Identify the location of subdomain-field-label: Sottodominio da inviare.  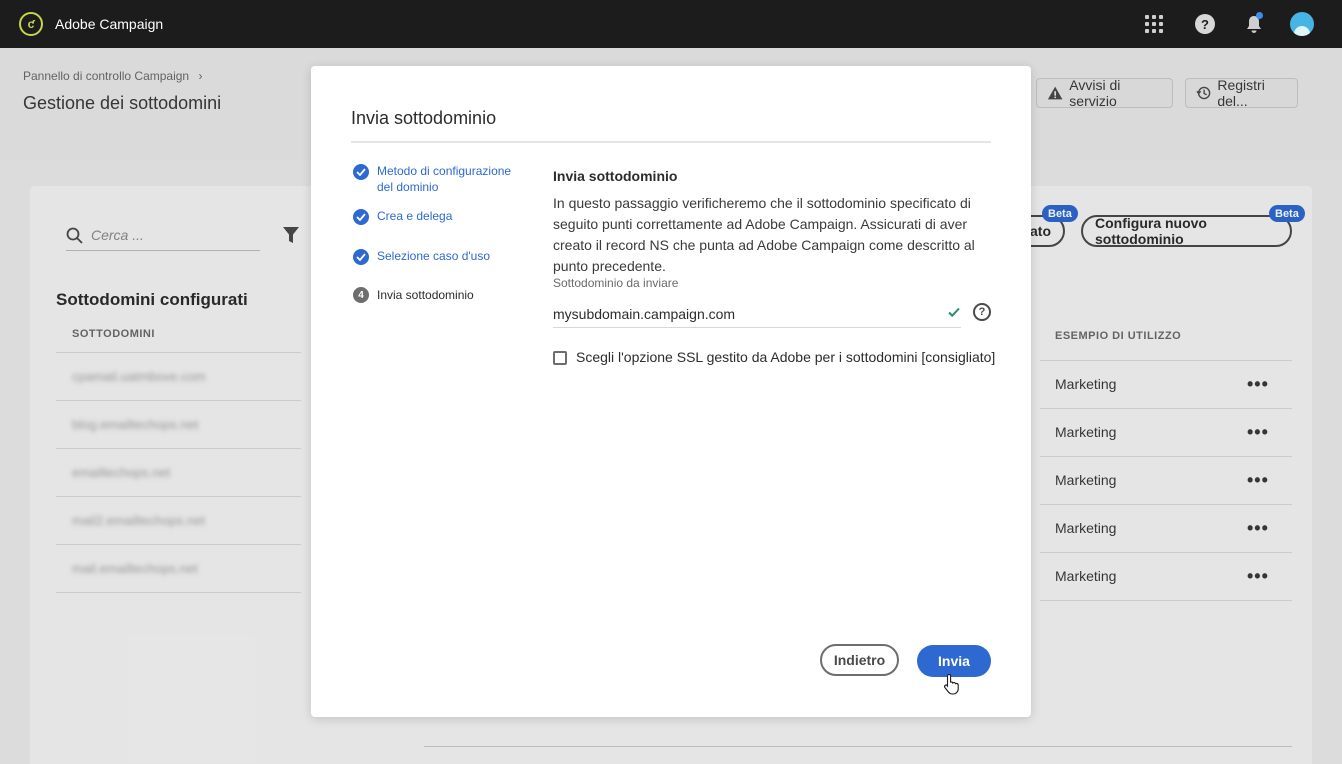
(616, 283).